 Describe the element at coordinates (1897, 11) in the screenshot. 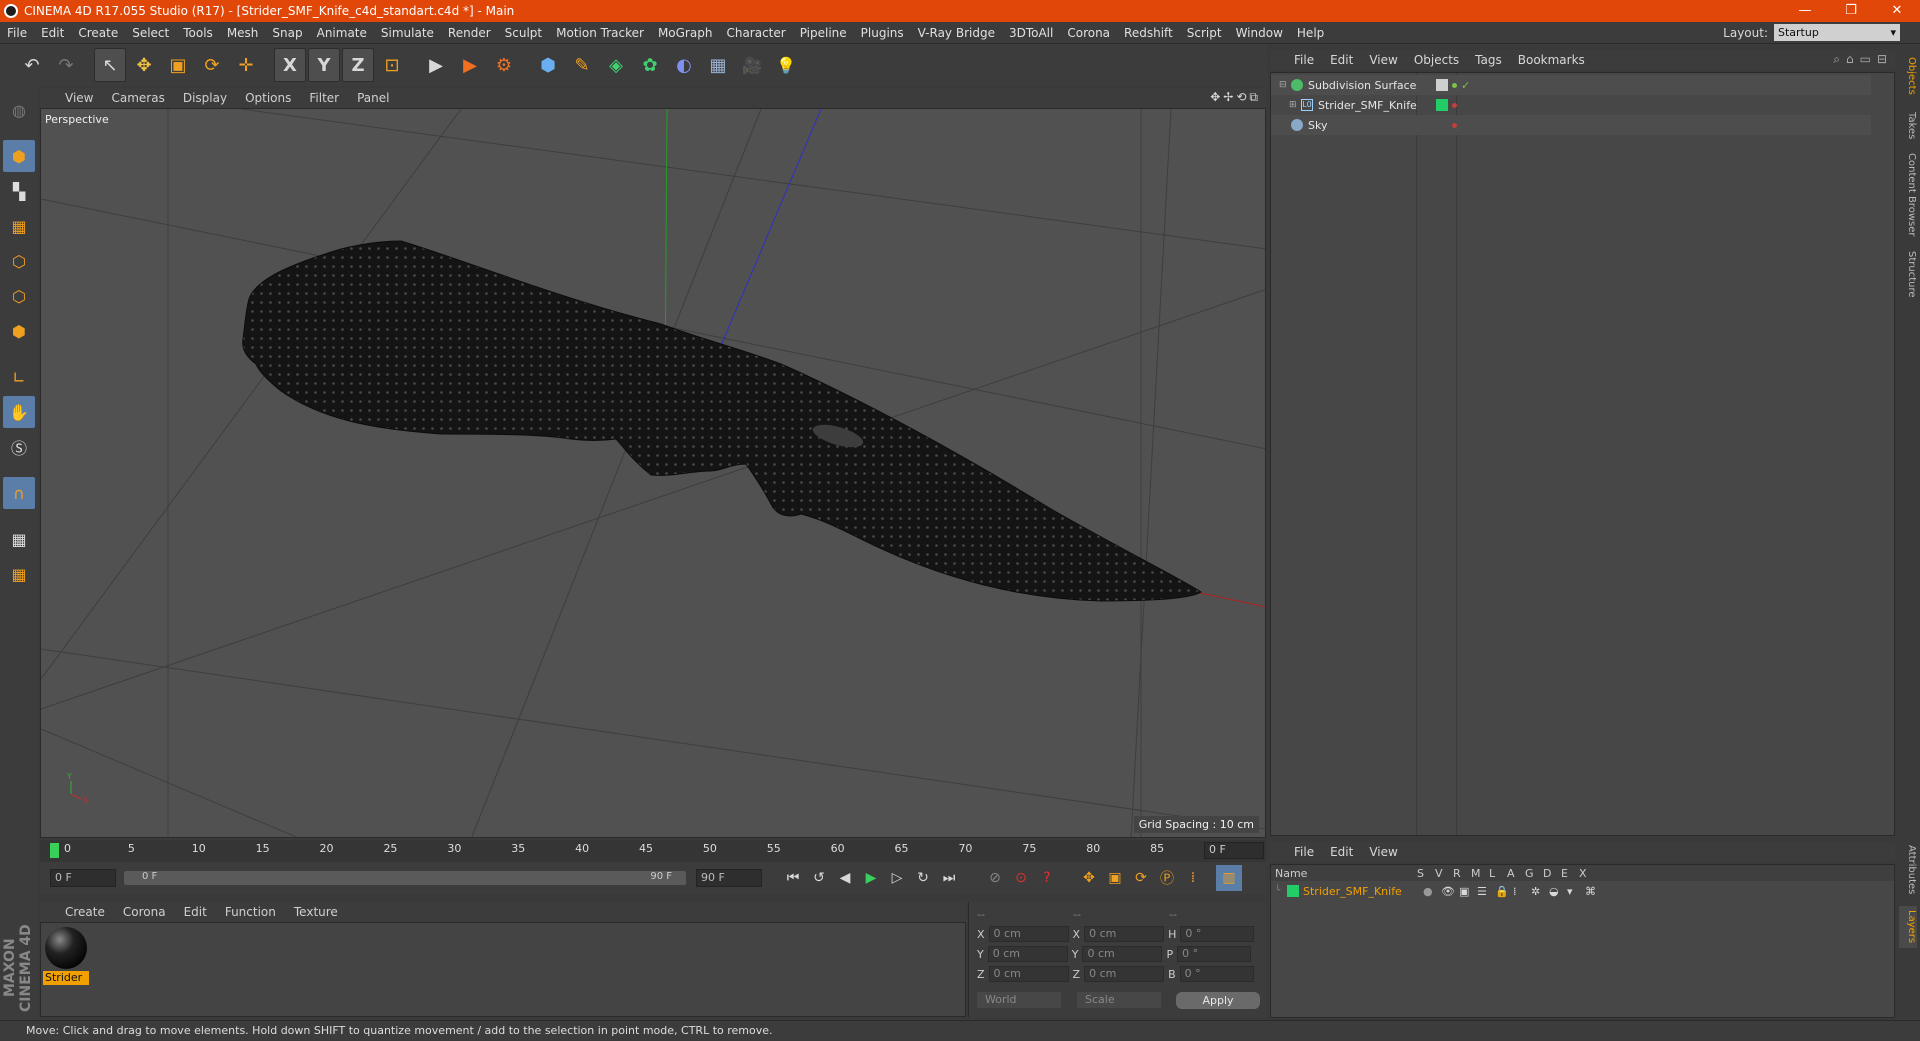

I see `close-button: ✕` at that location.